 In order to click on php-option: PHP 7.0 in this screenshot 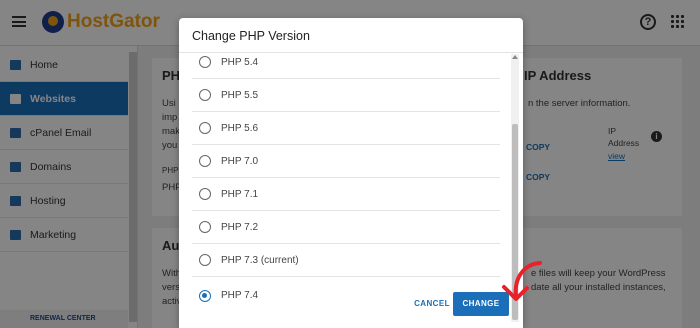, I will do `click(346, 161)`.